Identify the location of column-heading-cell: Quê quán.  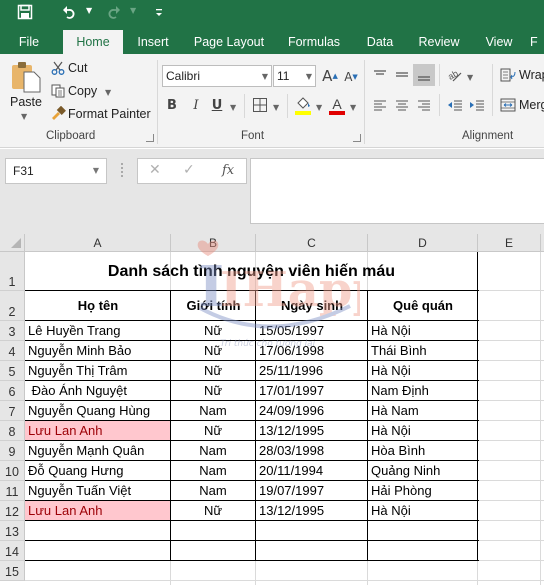
(423, 306).